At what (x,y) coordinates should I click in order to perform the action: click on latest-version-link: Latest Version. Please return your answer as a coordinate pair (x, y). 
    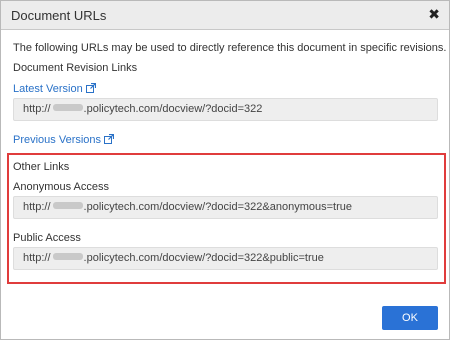
    Looking at the image, I should click on (54, 89).